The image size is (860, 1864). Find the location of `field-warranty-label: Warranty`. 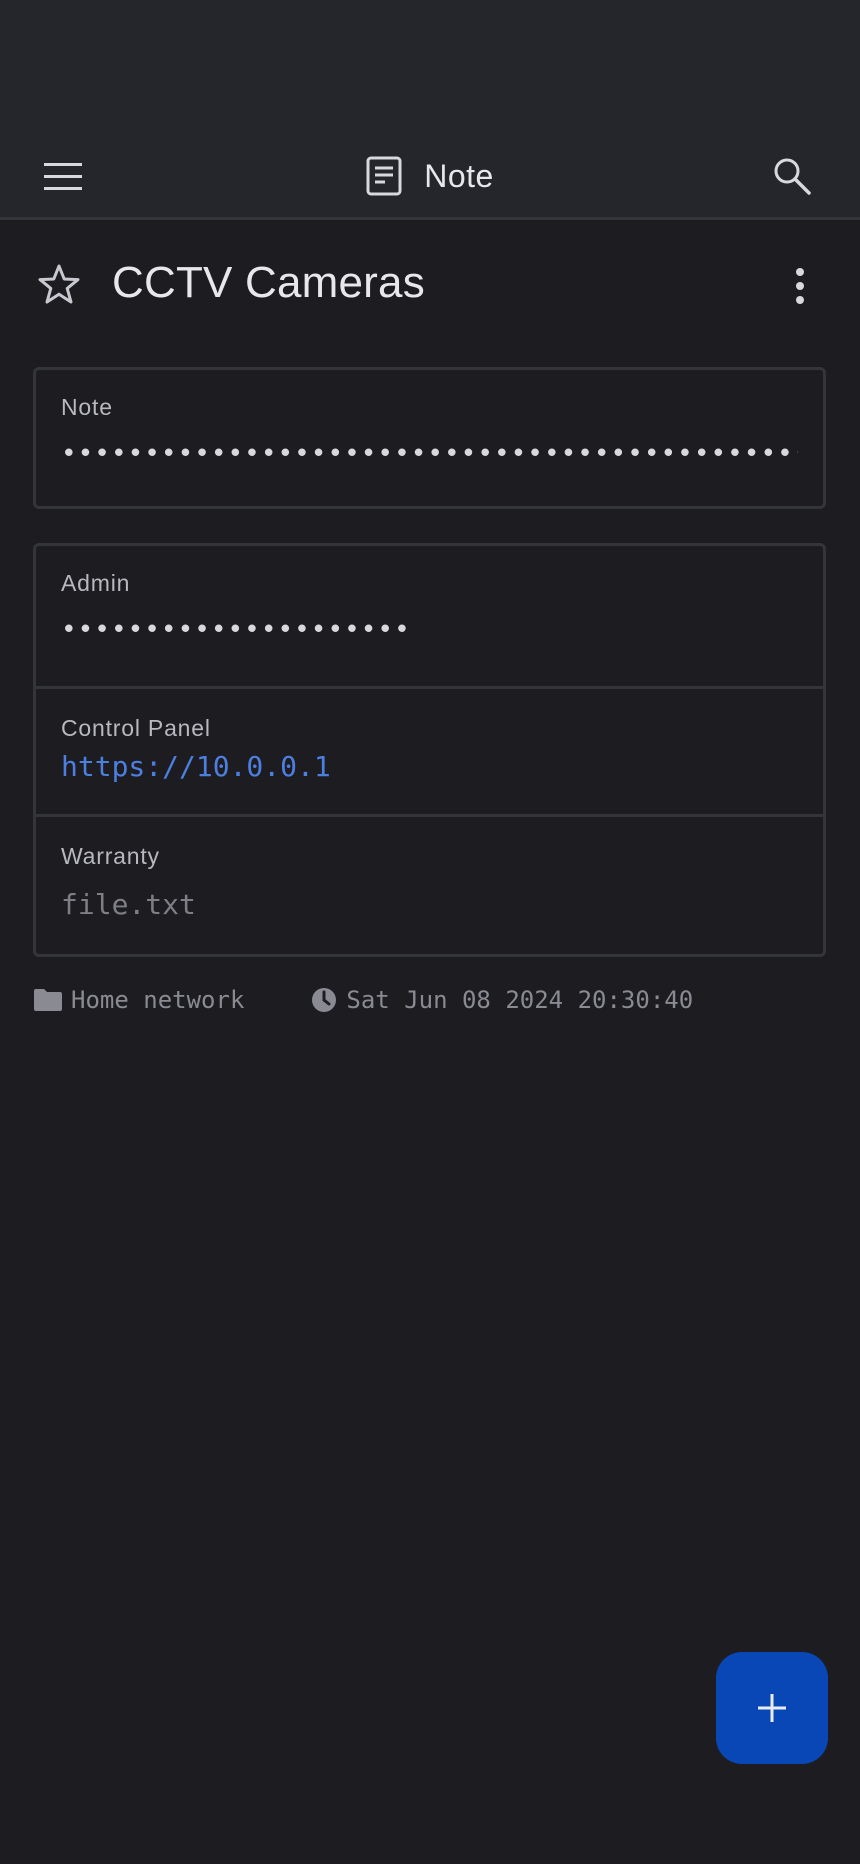

field-warranty-label: Warranty is located at coordinates (110, 856).